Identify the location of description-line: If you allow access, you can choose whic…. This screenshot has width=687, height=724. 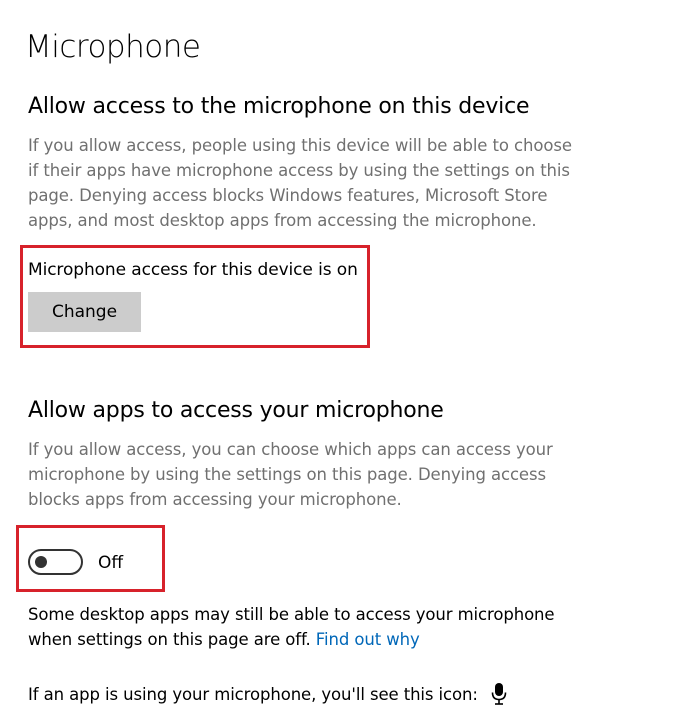
(290, 449).